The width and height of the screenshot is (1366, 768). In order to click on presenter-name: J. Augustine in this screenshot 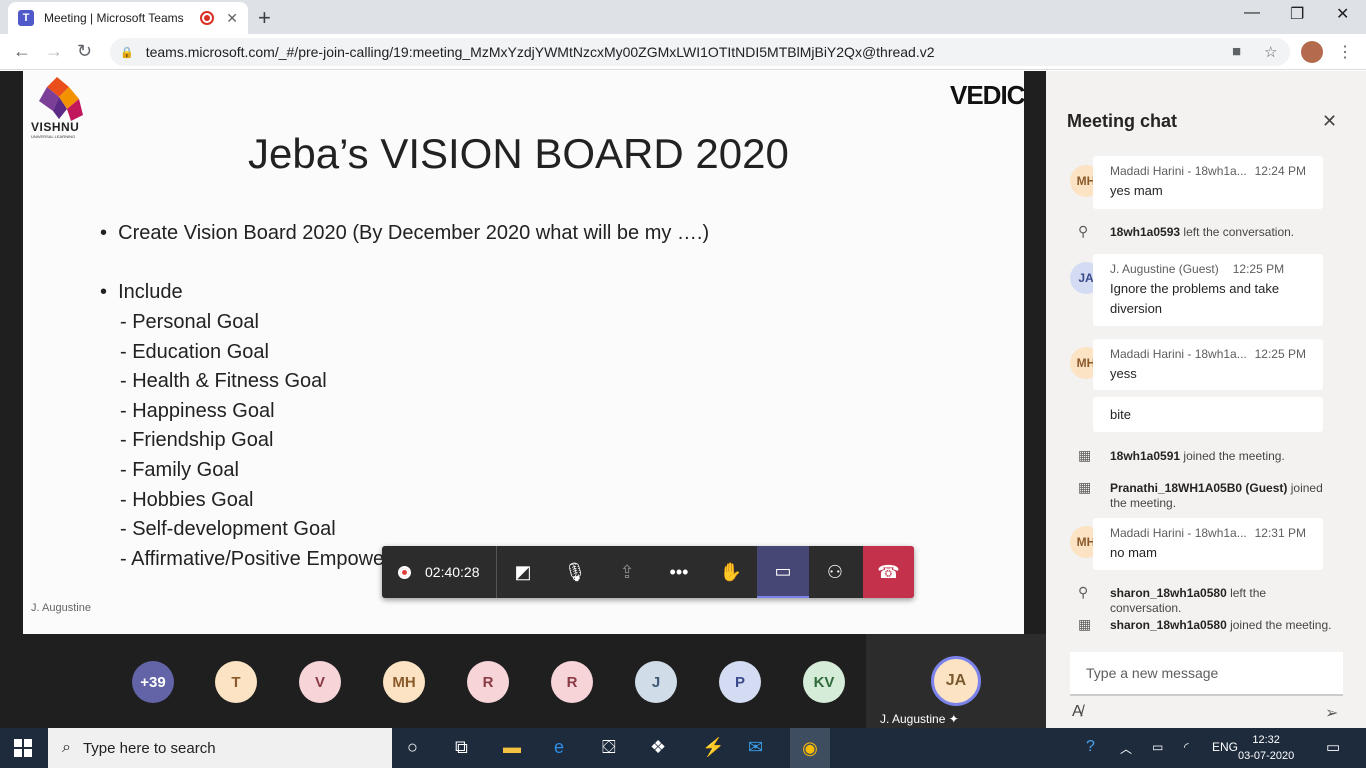, I will do `click(61, 608)`.